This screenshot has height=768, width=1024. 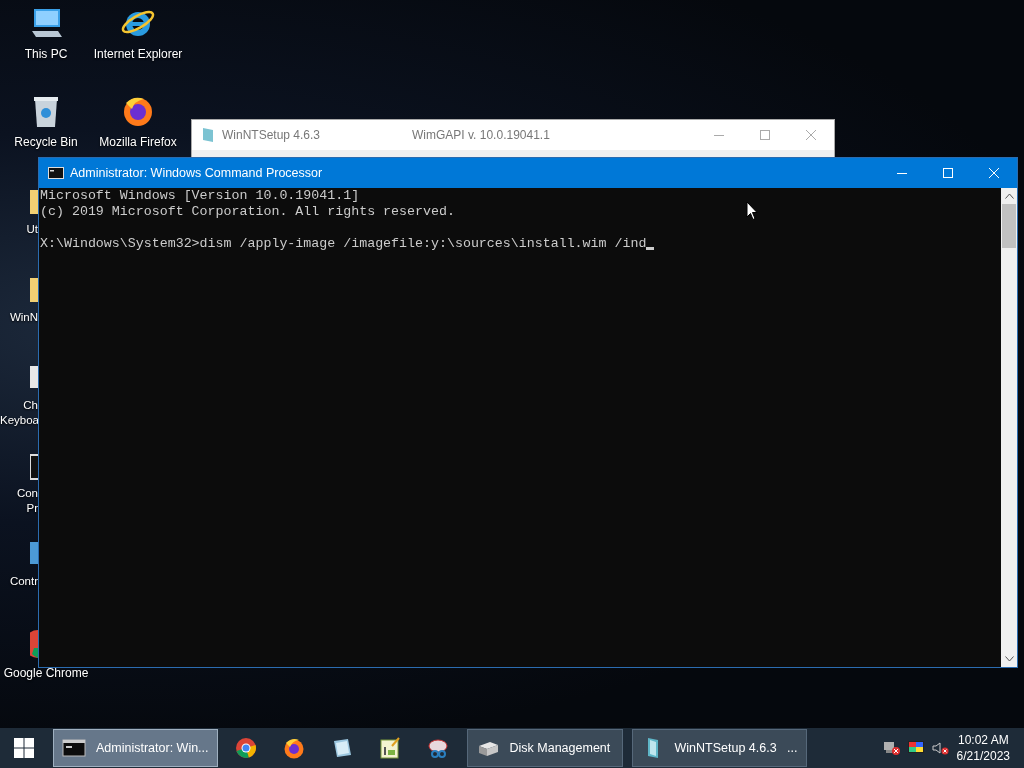 What do you see at coordinates (544, 748) in the screenshot?
I see `taskbar-button: Disk Management` at bounding box center [544, 748].